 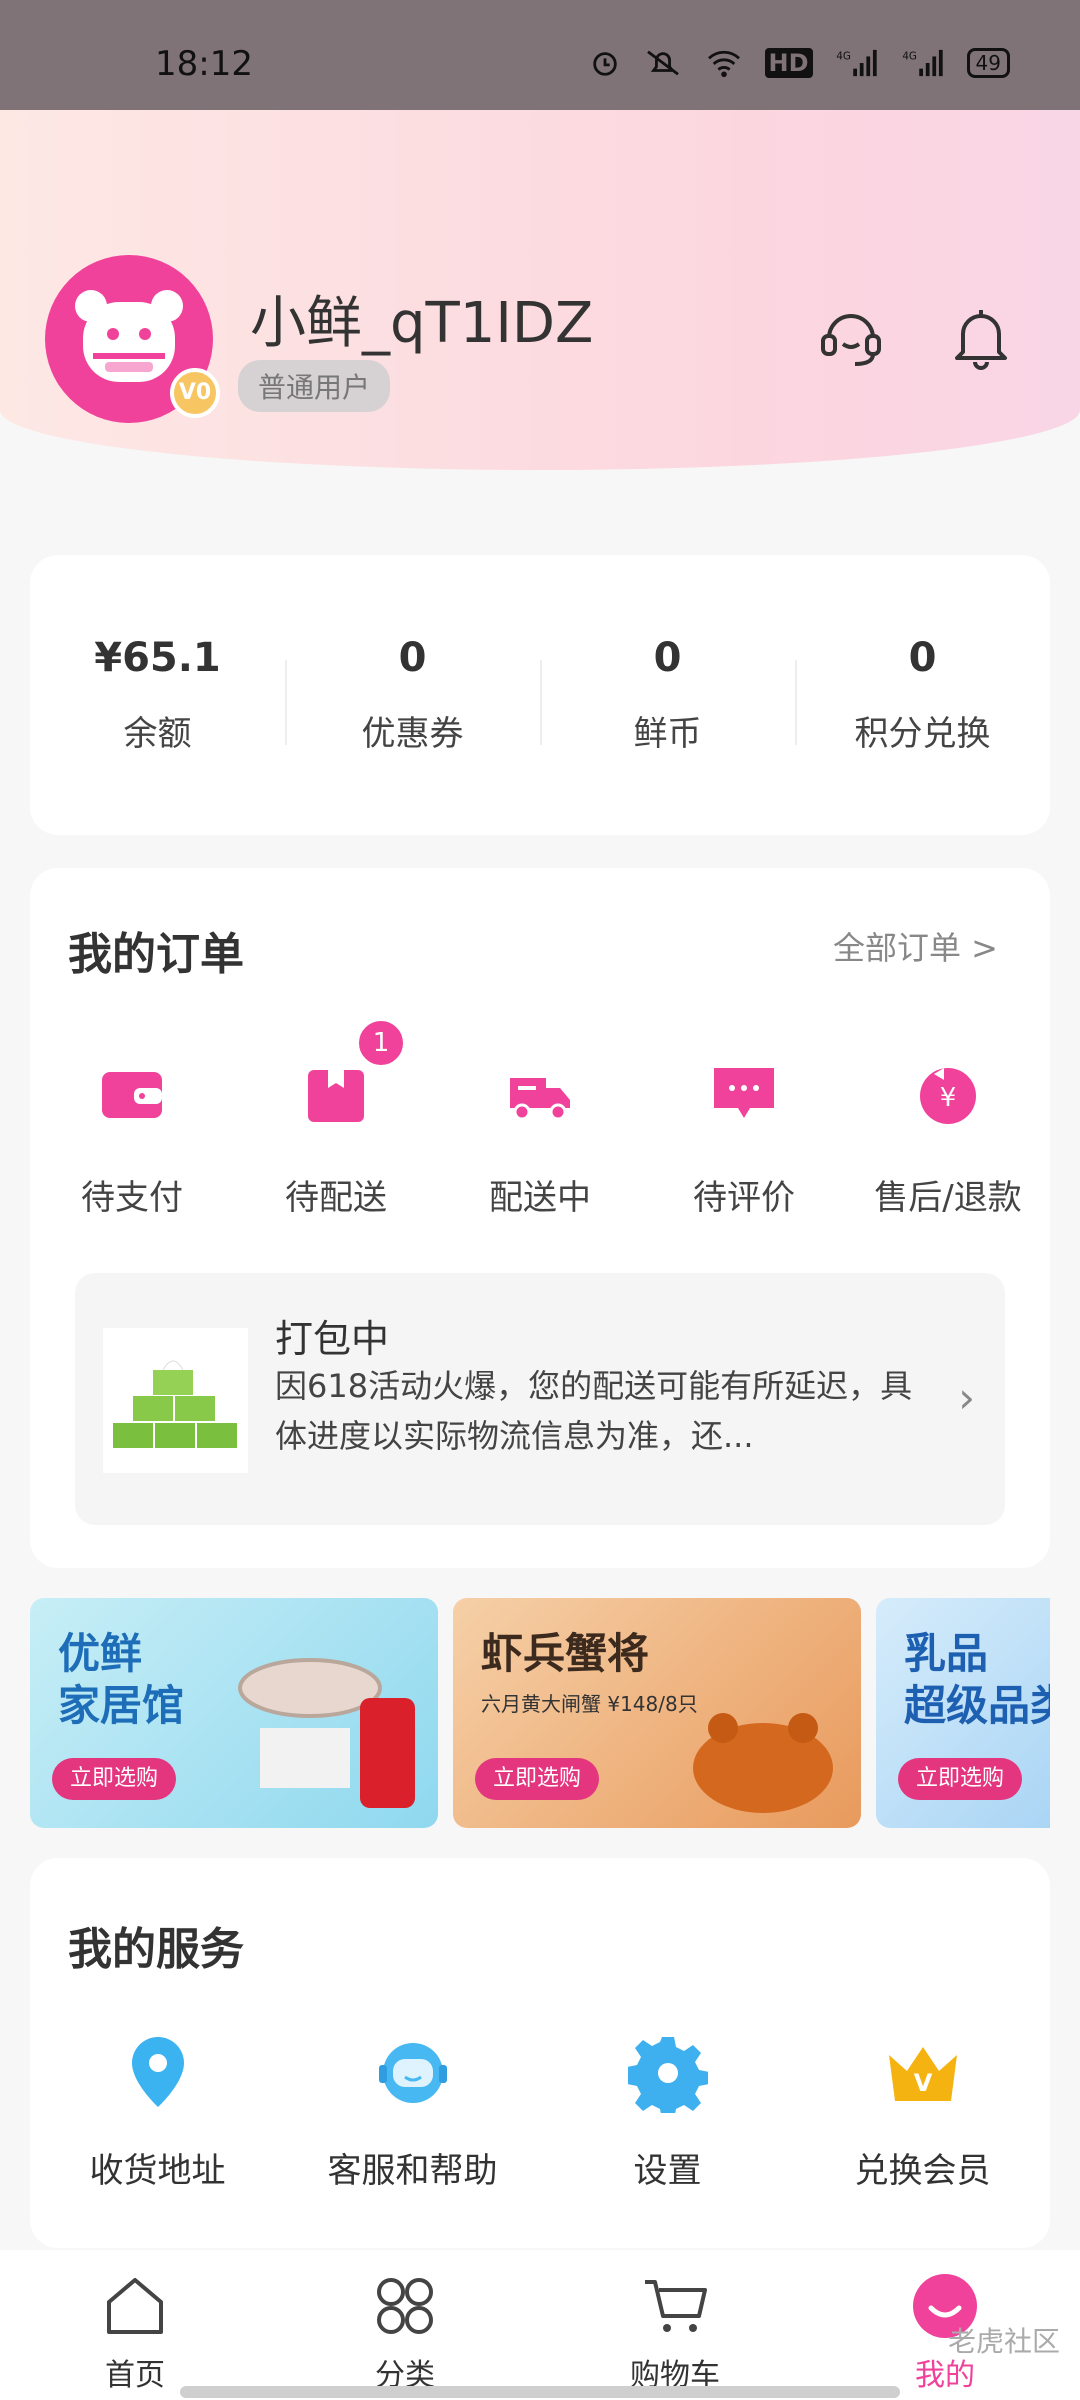 What do you see at coordinates (788, 63) in the screenshot?
I see `hd-icon: HD` at bounding box center [788, 63].